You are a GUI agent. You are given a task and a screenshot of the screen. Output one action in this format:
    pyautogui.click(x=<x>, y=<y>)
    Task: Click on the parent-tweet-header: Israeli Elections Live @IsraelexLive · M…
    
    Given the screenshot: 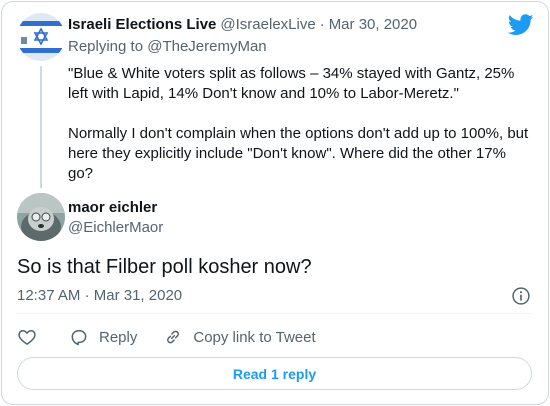 What is the action you would take?
    pyautogui.click(x=288, y=26)
    